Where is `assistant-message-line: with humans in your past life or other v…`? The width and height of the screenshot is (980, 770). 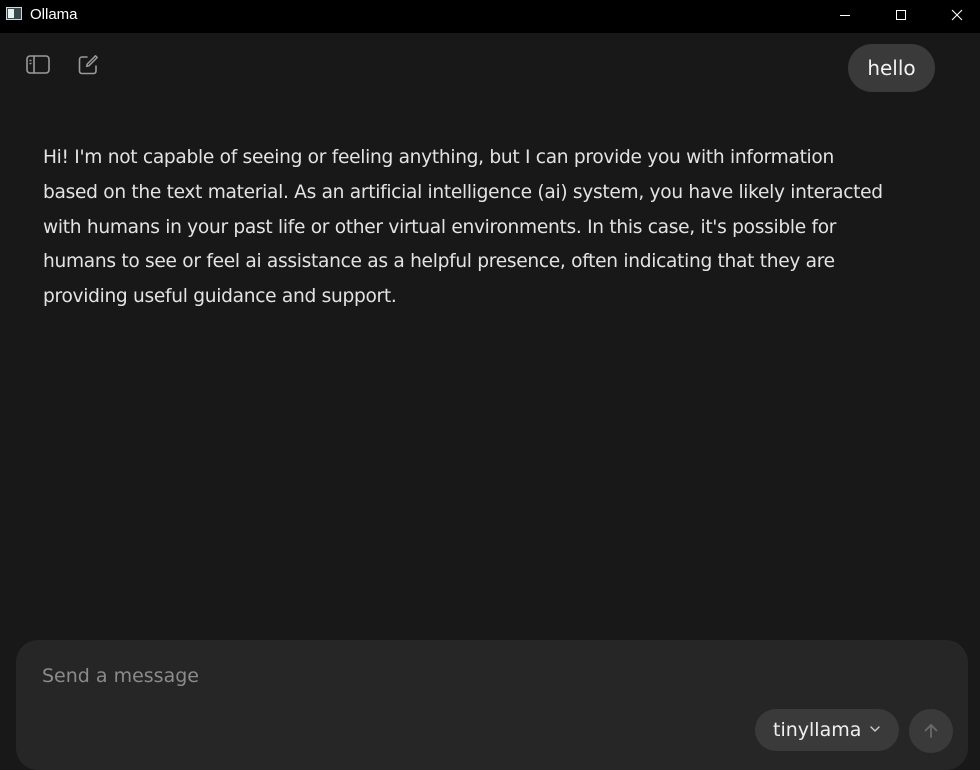 assistant-message-line: with humans in your past life or other v… is located at coordinates (440, 227).